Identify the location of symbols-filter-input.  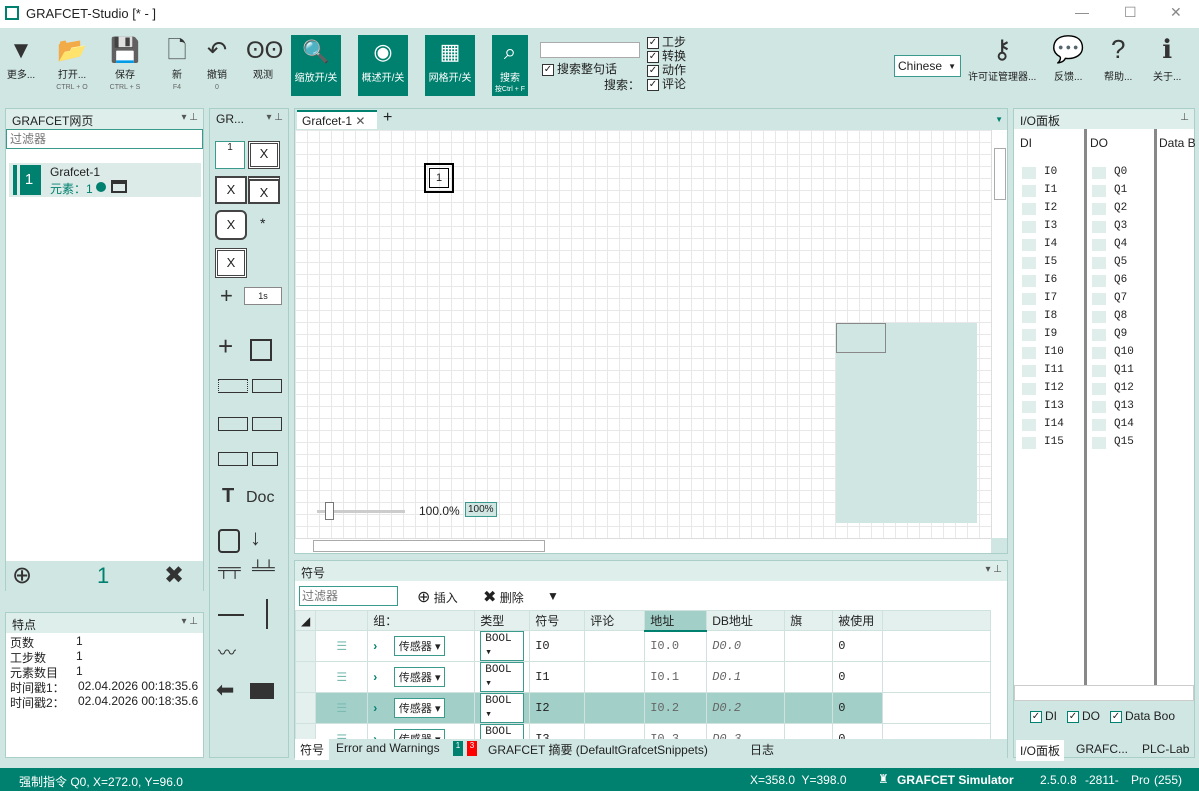
(348, 596).